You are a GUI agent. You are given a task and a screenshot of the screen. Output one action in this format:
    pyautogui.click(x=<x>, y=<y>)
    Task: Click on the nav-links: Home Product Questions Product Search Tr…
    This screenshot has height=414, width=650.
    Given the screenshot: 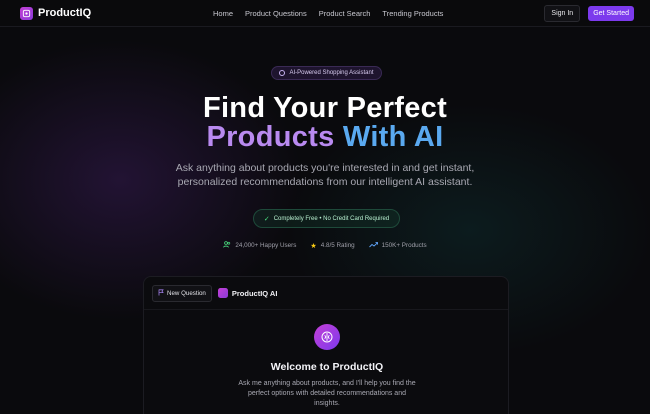 What is the action you would take?
    pyautogui.click(x=328, y=13)
    